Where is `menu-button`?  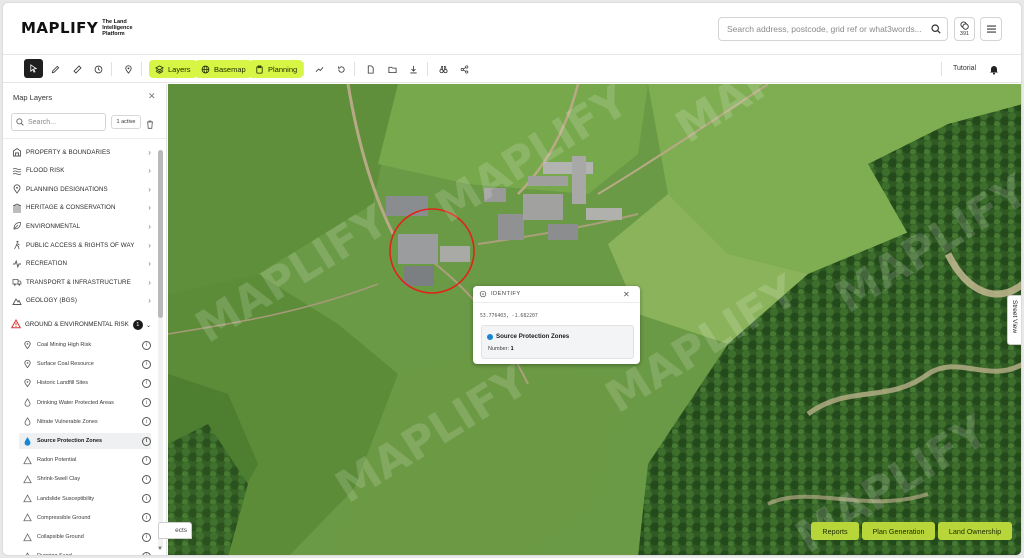 menu-button is located at coordinates (991, 29).